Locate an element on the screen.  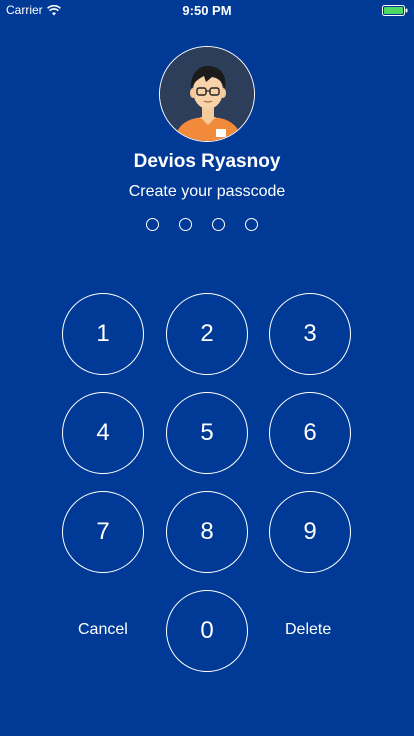
status-time: 9:50 PM is located at coordinates (207, 10).